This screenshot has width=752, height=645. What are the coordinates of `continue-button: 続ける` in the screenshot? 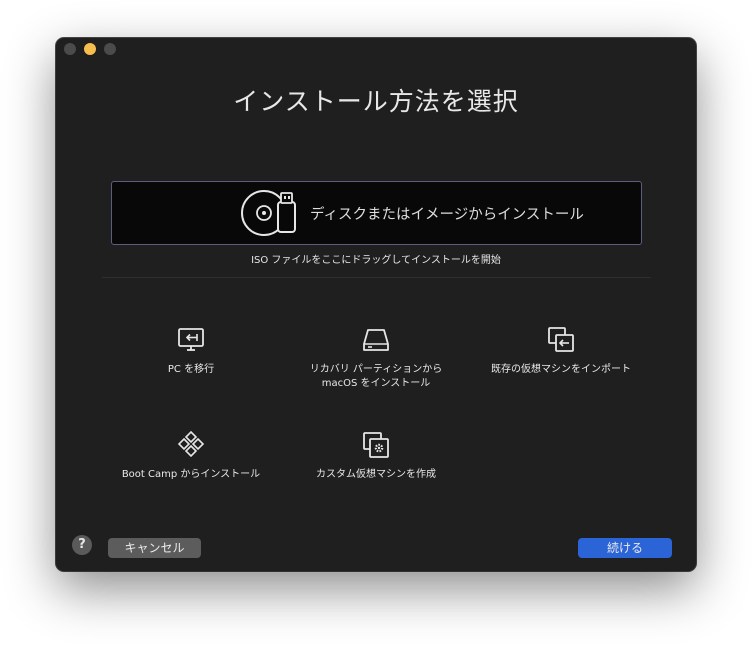 It's located at (625, 548).